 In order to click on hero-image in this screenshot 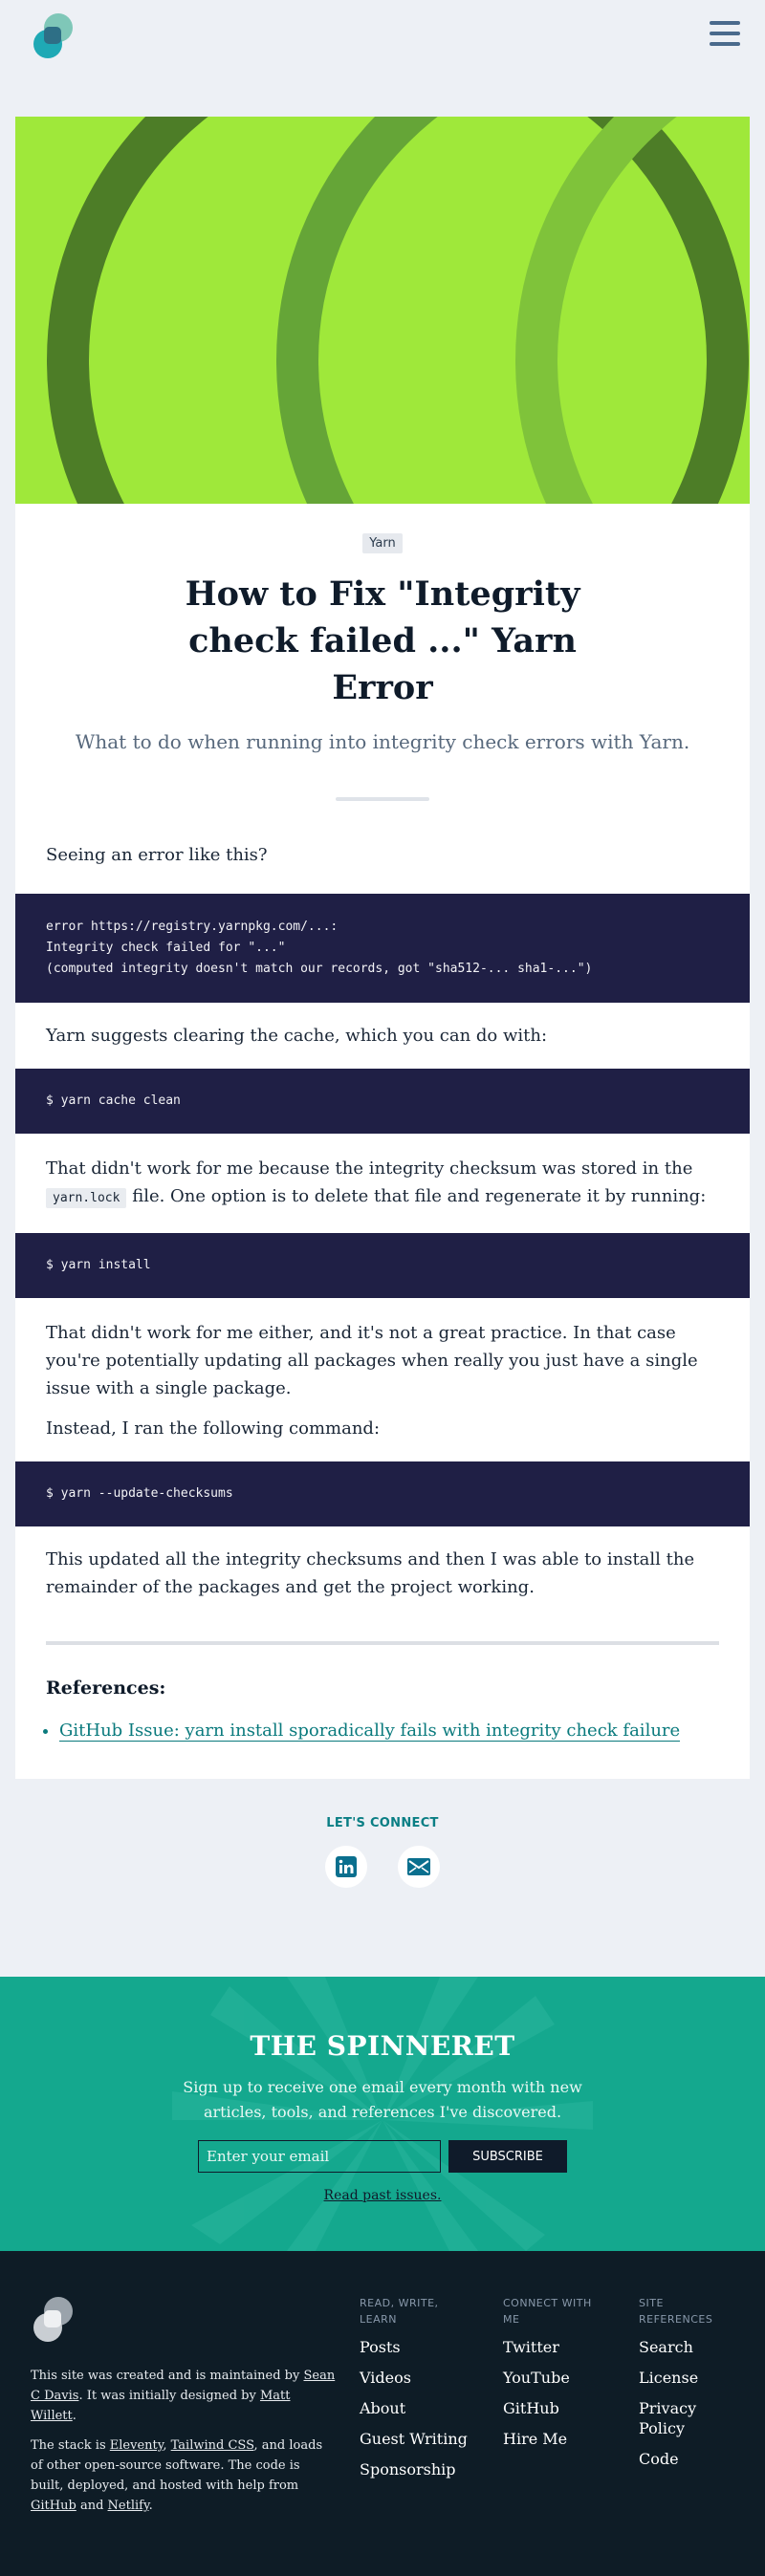, I will do `click(382, 310)`.